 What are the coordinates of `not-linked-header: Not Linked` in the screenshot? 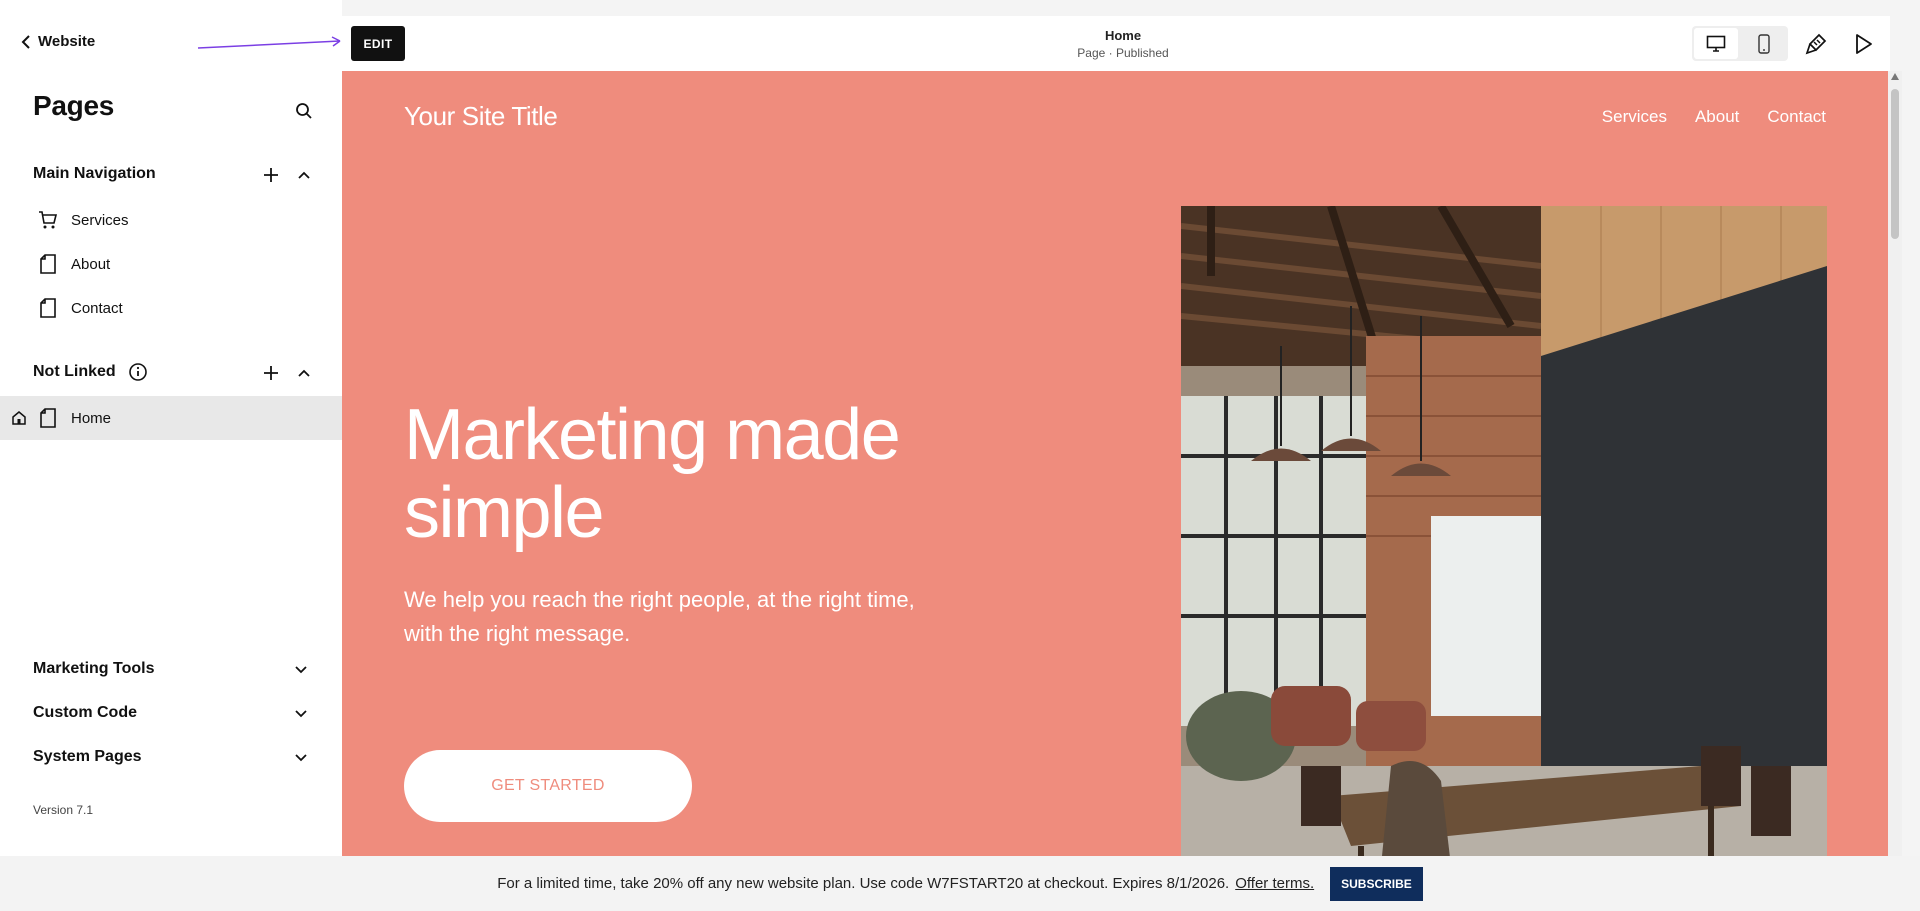 It's located at (90, 372).